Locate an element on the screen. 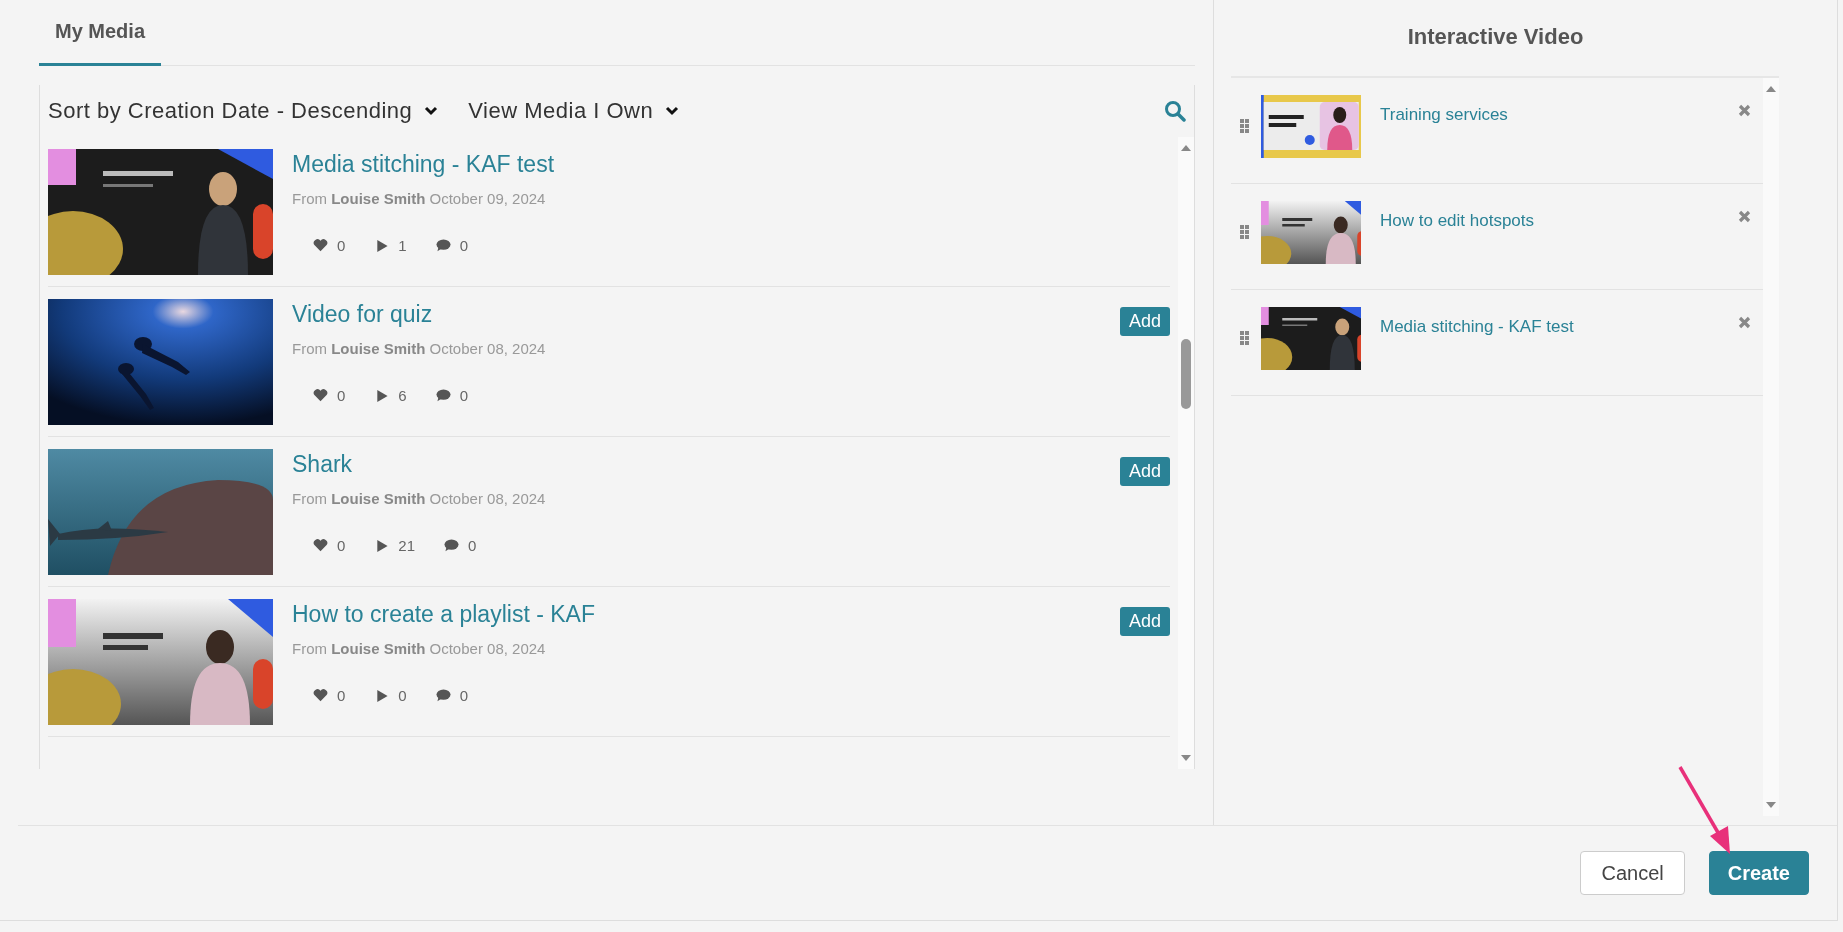  create-button: Create is located at coordinates (1758, 873).